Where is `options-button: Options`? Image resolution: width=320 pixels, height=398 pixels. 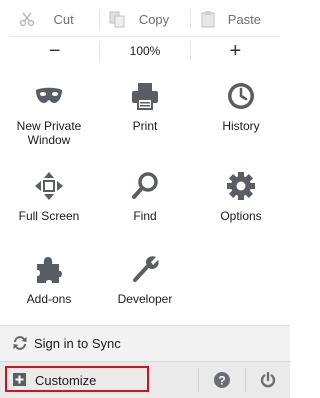
options-button: Options is located at coordinates (241, 205).